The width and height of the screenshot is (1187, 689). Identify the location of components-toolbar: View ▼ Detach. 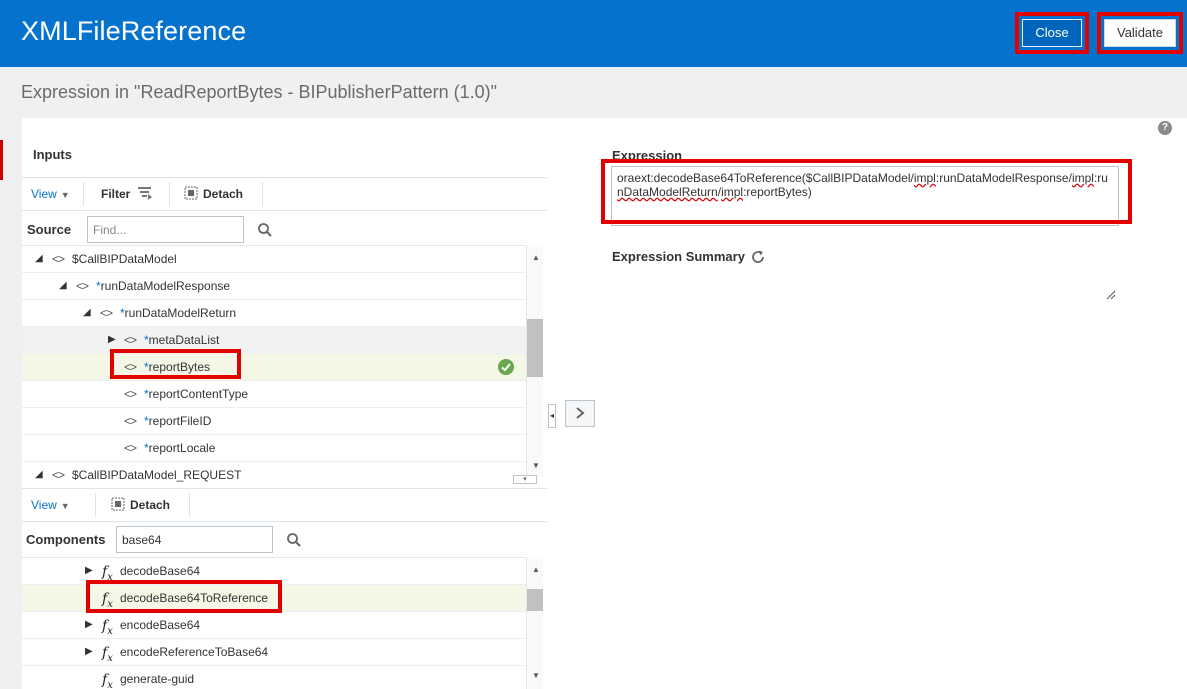
(284, 505).